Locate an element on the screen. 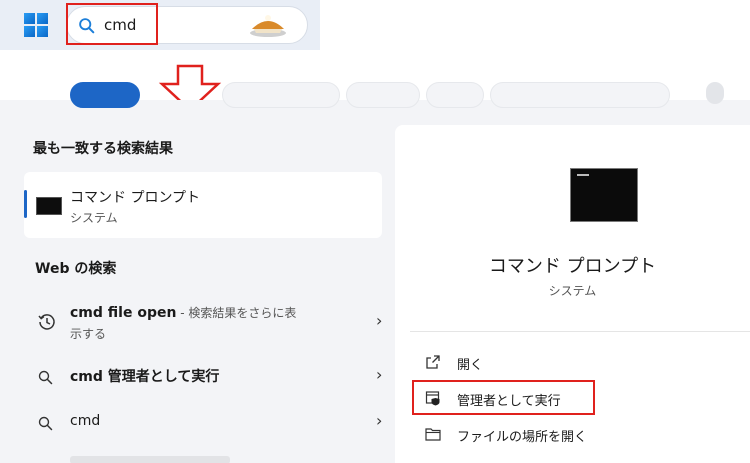  web-result-item: cmd file open - 検索結果をさらに表 示する › is located at coordinates (203, 322).